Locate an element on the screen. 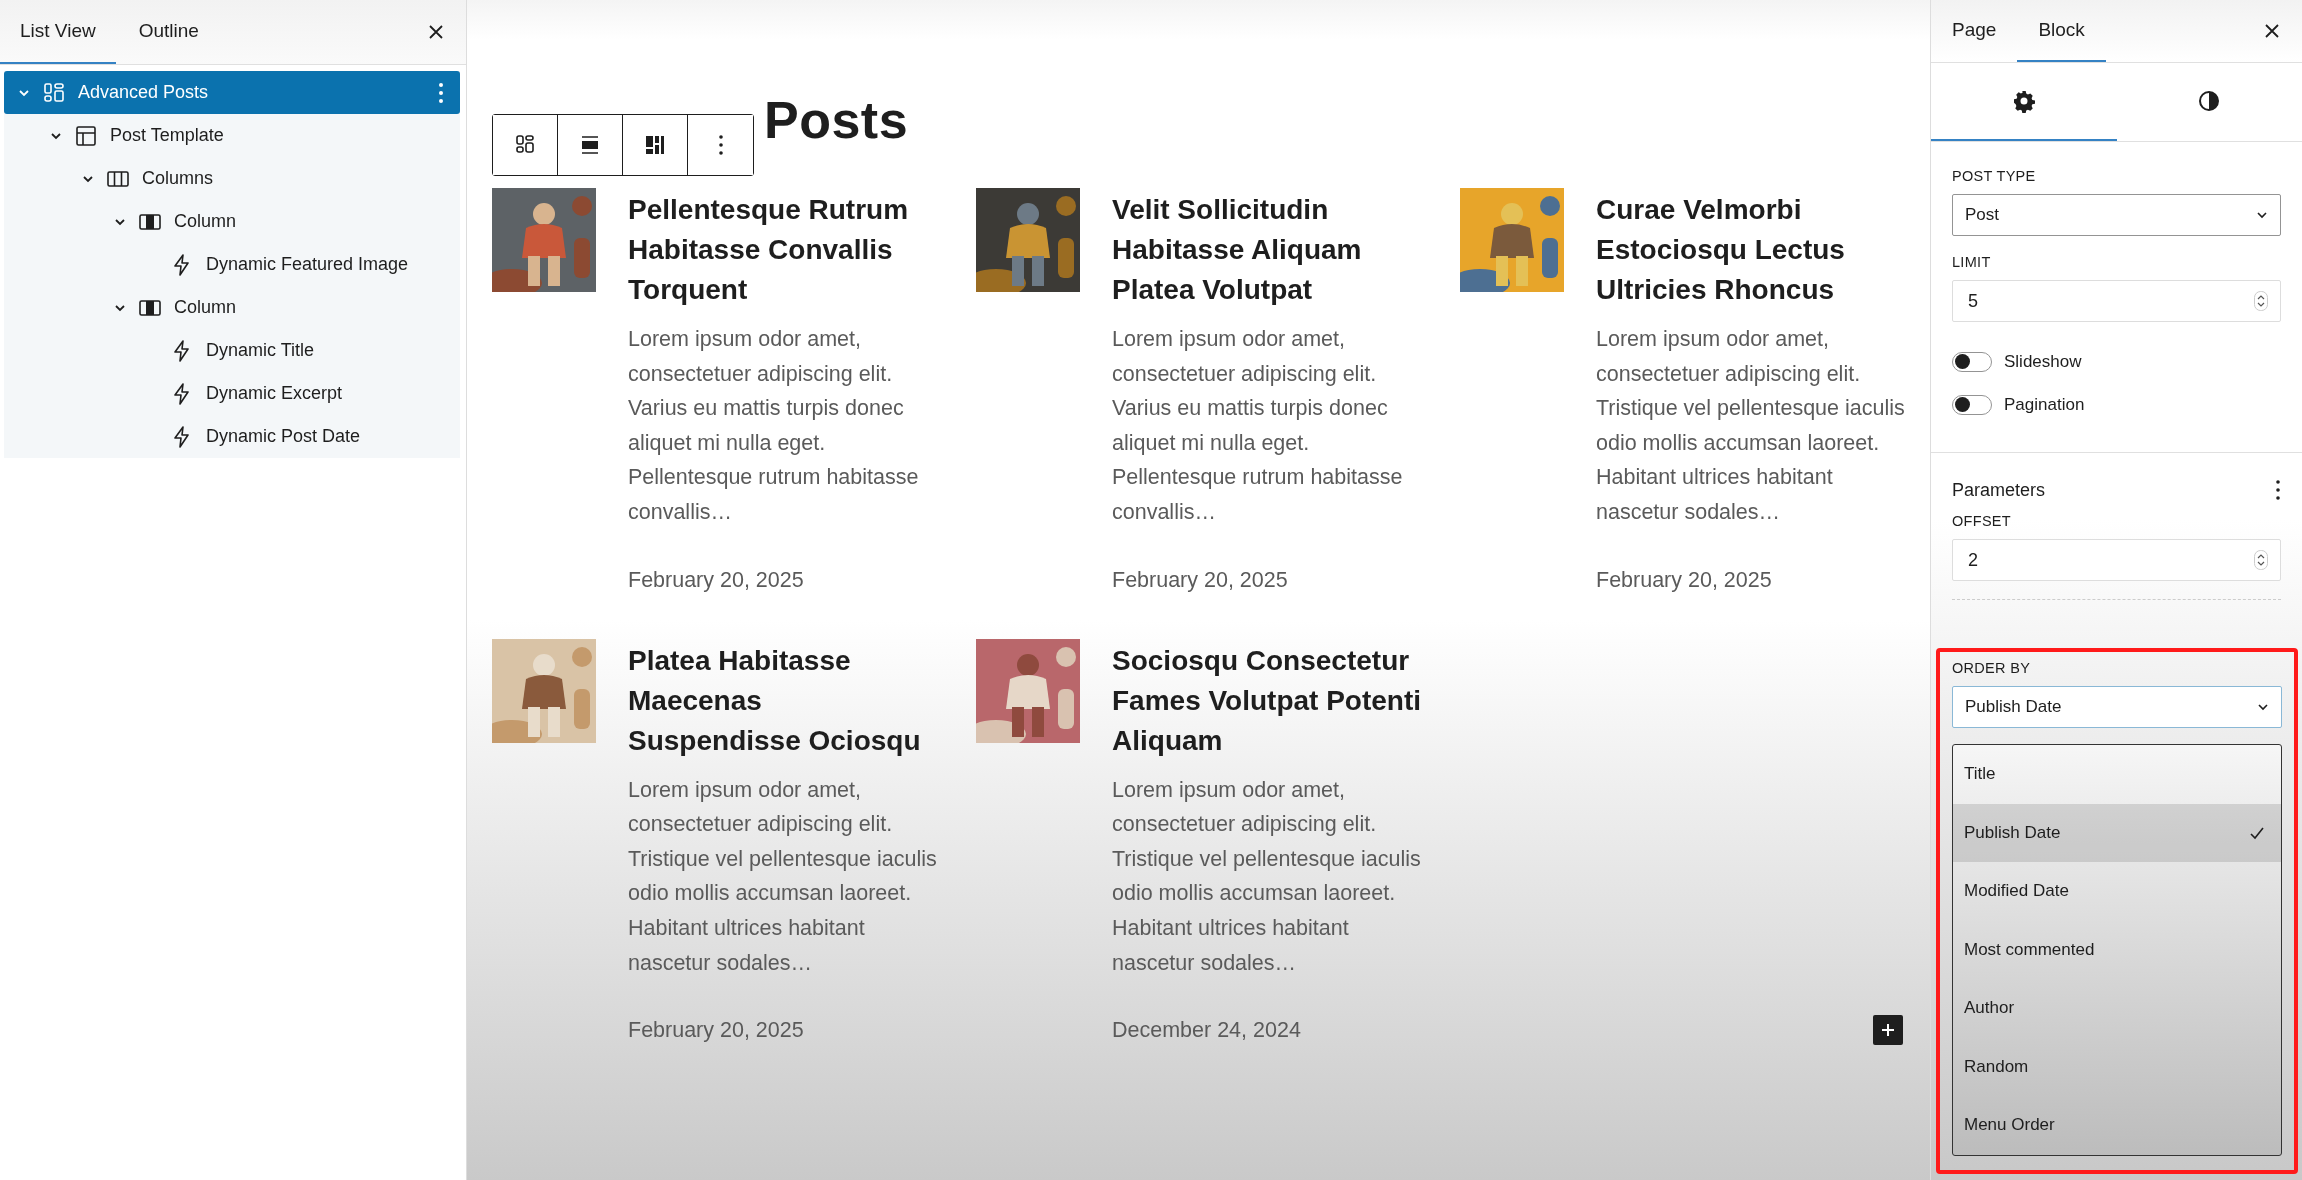  post-date: December 24, 2024 is located at coordinates (1207, 1031).